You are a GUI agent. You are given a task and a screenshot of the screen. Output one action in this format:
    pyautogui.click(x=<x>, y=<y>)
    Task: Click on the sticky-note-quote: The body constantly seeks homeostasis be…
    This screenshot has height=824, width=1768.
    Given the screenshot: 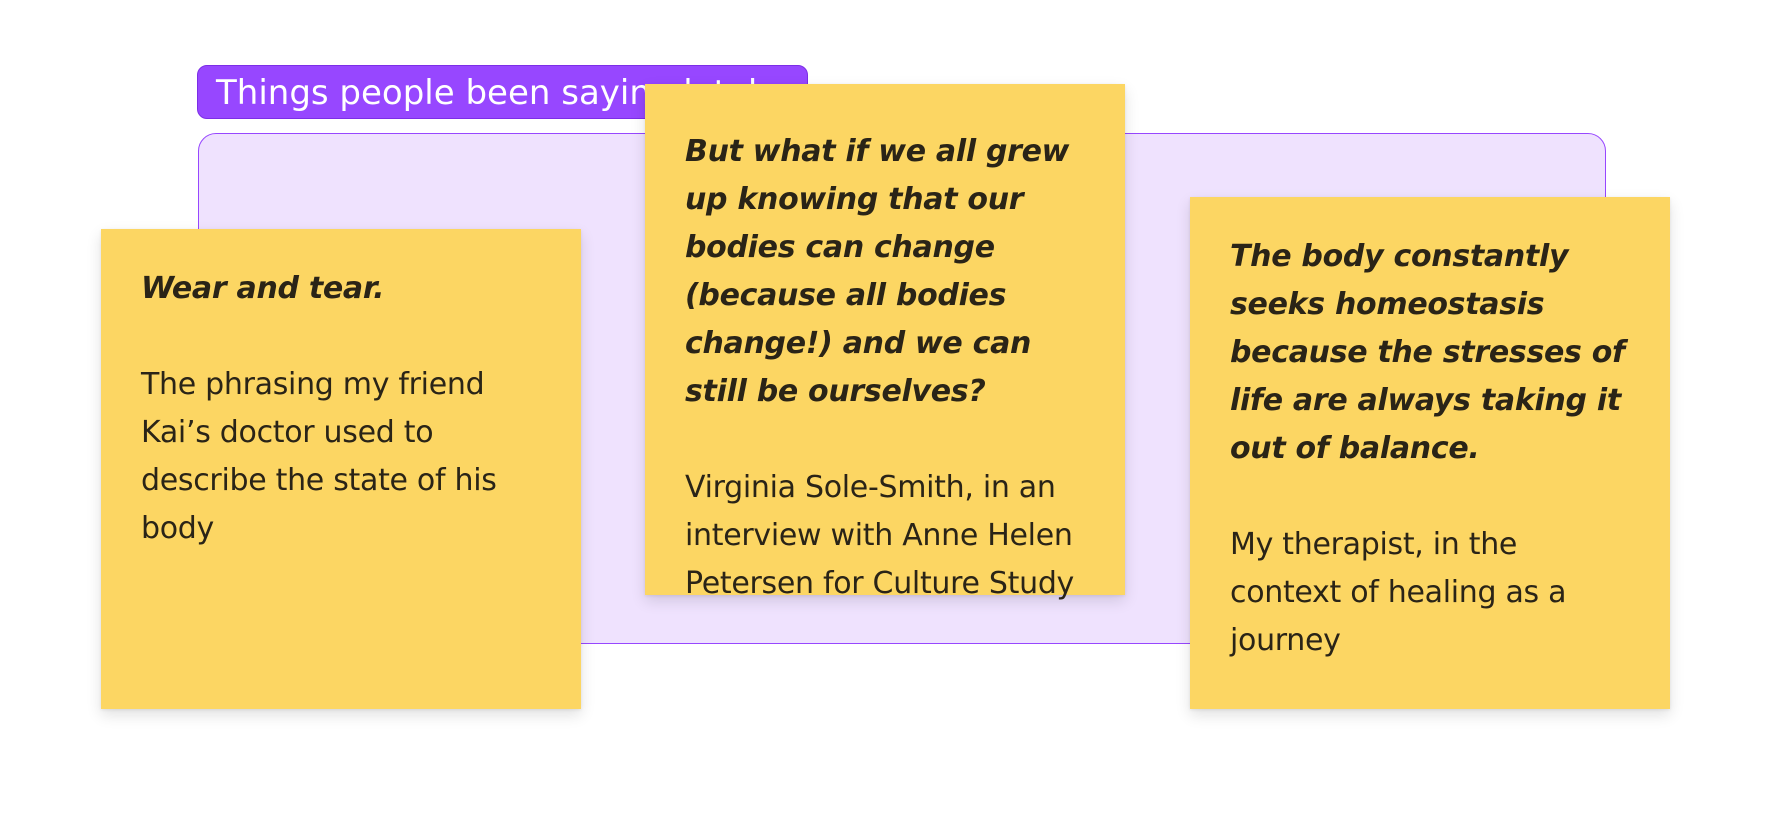 What is the action you would take?
    pyautogui.click(x=1427, y=352)
    